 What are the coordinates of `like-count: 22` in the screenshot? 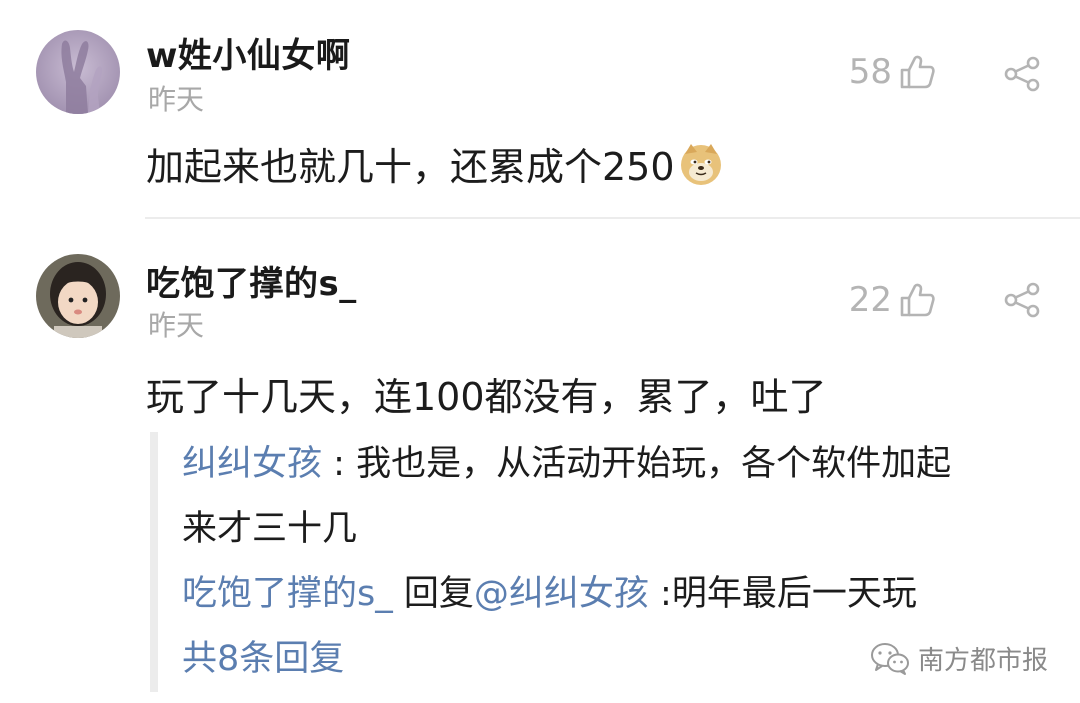 It's located at (870, 300).